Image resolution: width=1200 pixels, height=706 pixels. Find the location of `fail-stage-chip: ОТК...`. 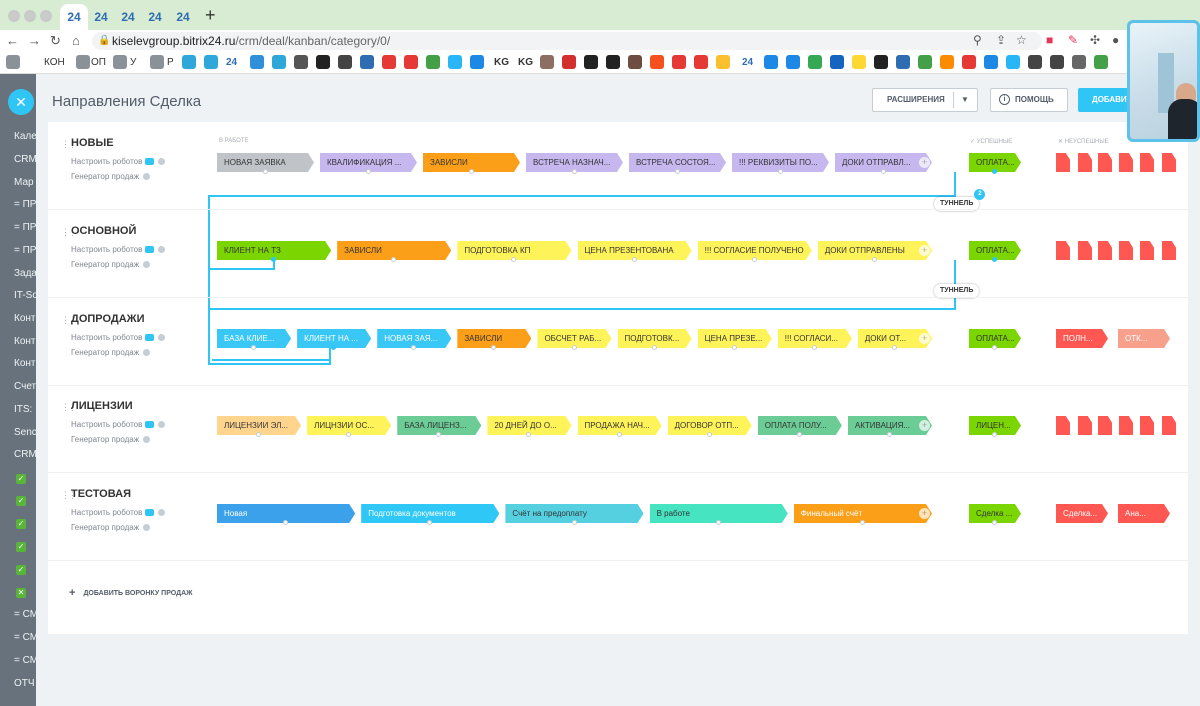

fail-stage-chip: ОТК... is located at coordinates (1144, 338).